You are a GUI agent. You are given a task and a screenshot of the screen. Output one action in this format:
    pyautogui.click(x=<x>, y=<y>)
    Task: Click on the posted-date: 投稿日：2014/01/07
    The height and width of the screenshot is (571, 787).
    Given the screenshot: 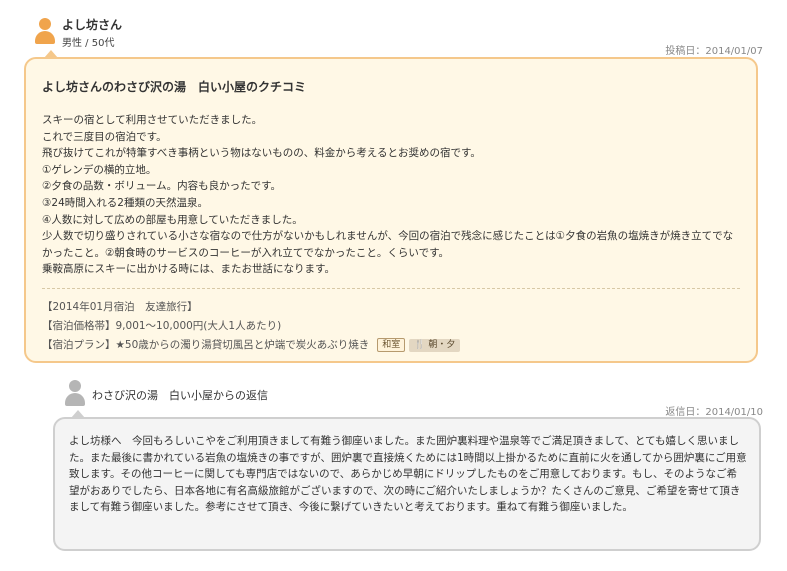 What is the action you would take?
    pyautogui.click(x=714, y=51)
    